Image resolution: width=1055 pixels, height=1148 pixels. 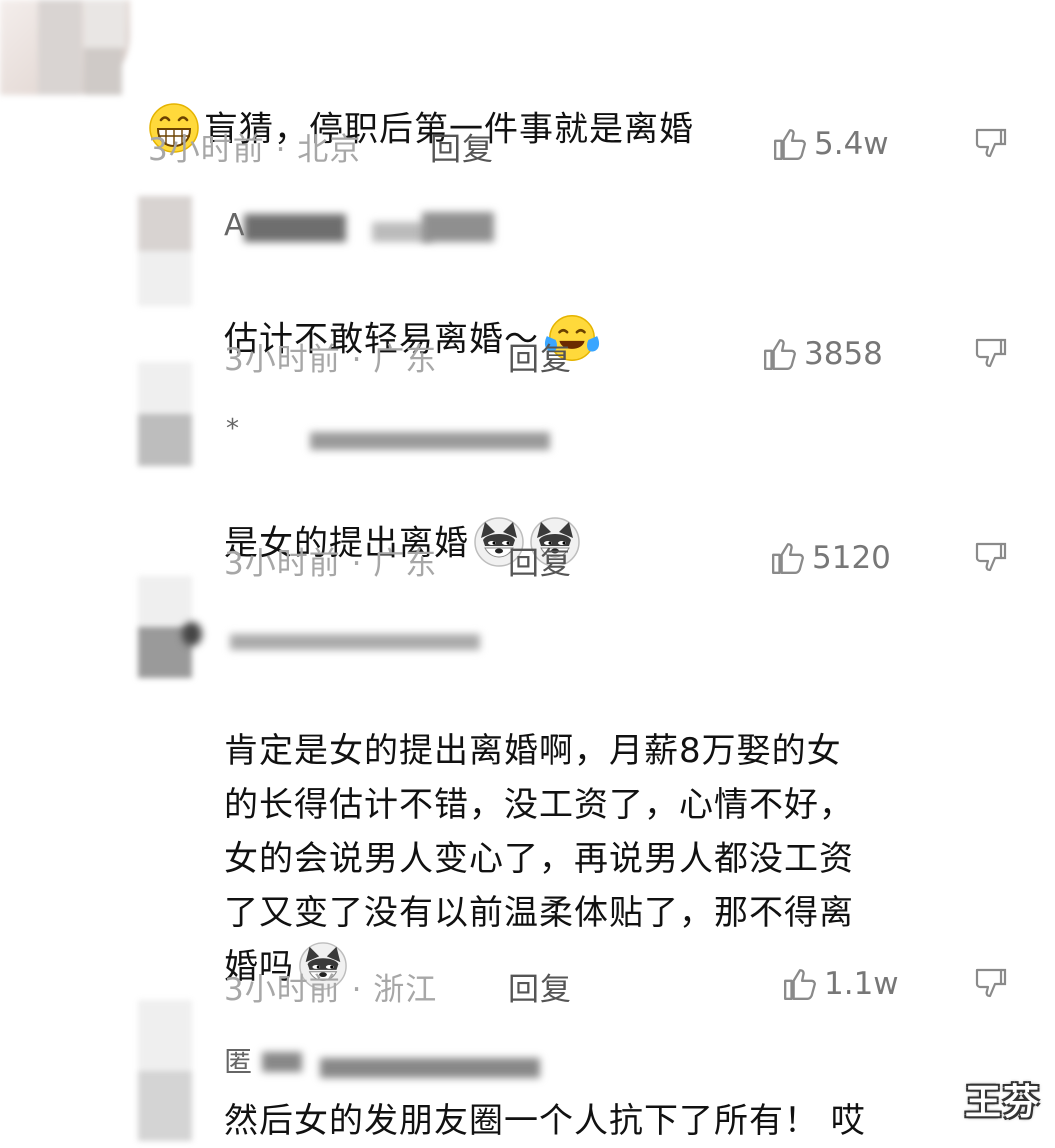 I want to click on like-button: 5.4w, so click(x=830, y=144).